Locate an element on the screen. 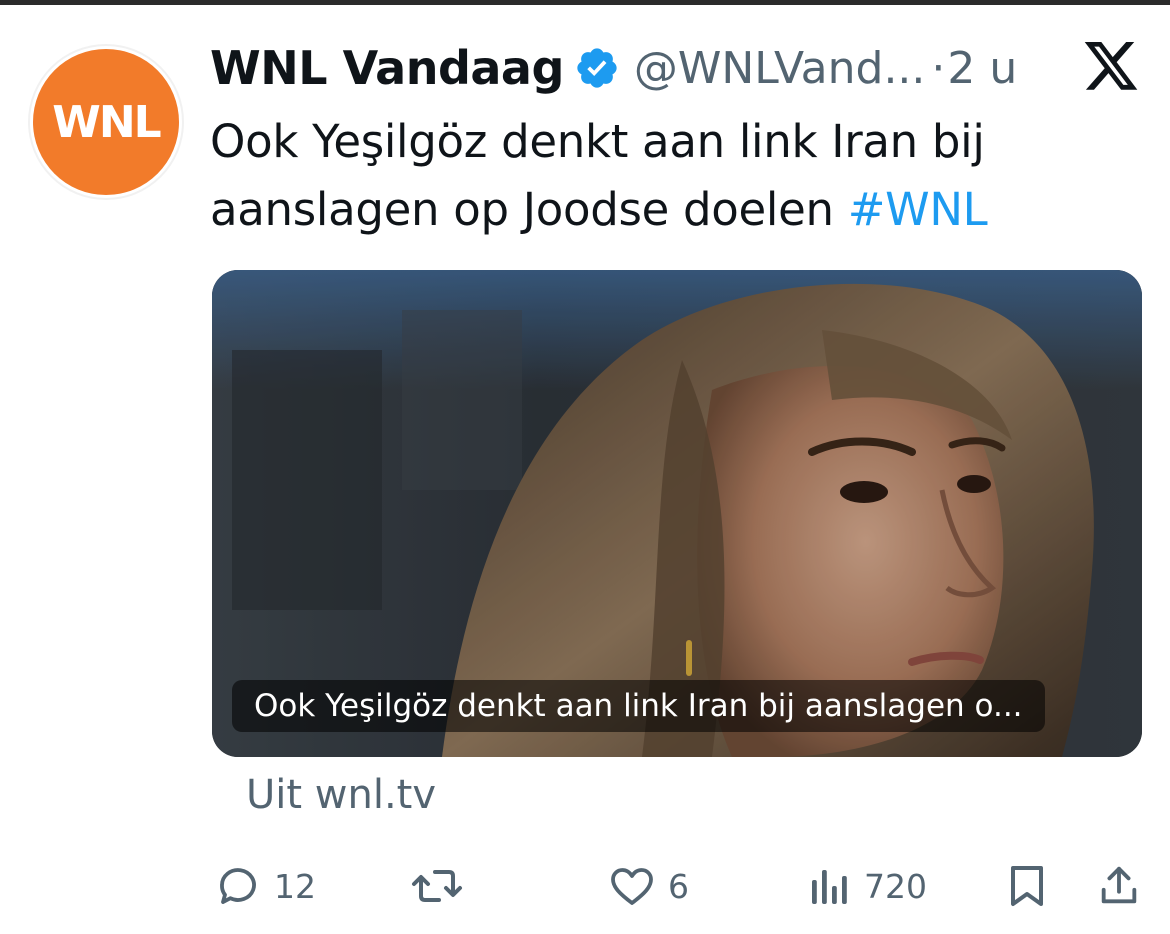 The height and width of the screenshot is (934, 1170). tweet-header: WNL Vandaag @WNLVand... · 2 u is located at coordinates (613, 68).